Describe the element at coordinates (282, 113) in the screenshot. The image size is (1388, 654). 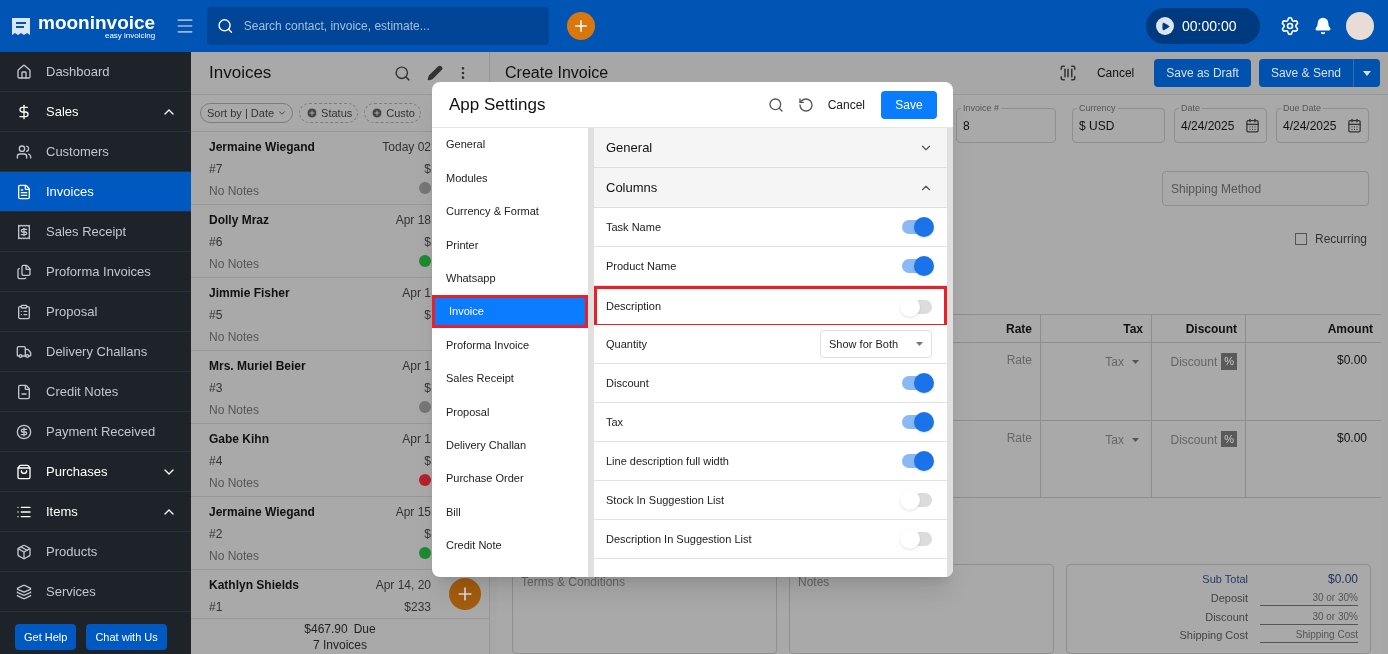
I see `chevron-down-icon` at that location.